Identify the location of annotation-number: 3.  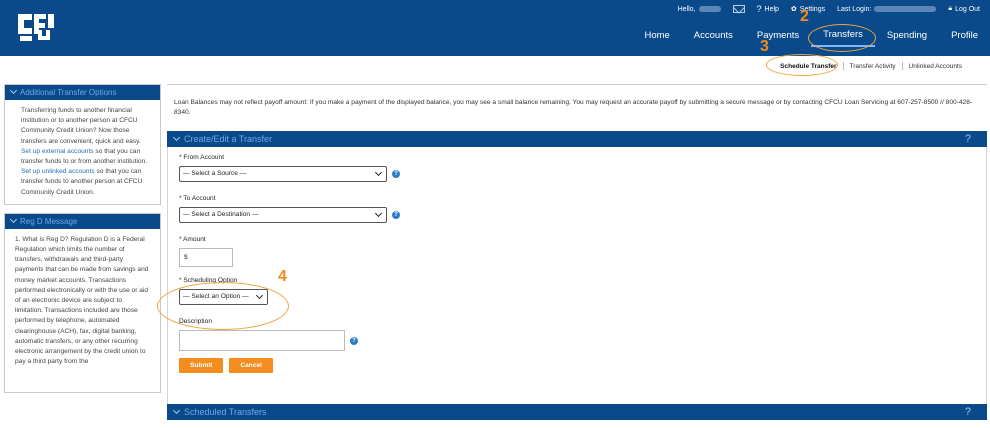
(764, 46).